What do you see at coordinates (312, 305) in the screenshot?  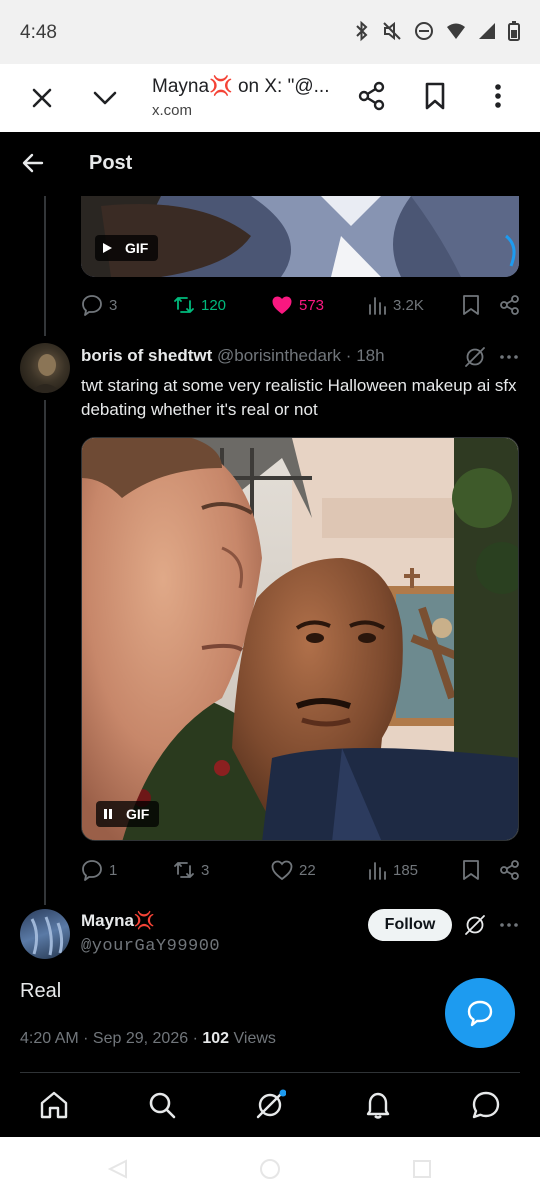 I see `like-count: 573` at bounding box center [312, 305].